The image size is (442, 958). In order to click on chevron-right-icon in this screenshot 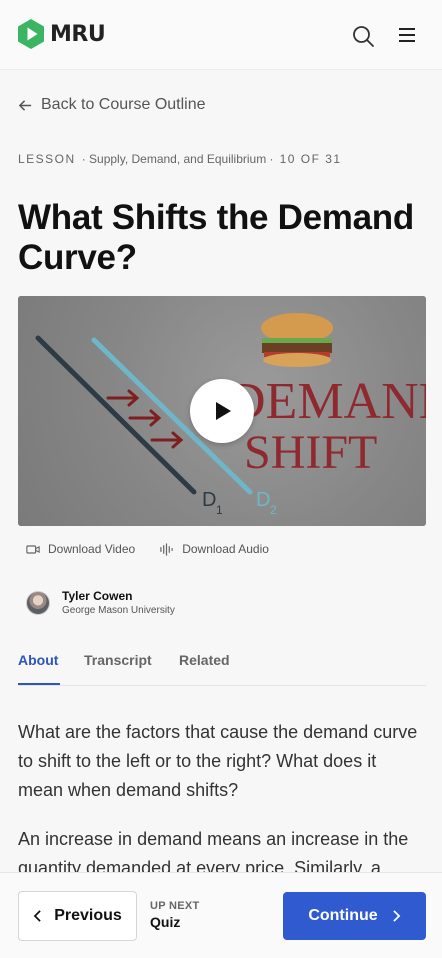, I will do `click(396, 916)`.